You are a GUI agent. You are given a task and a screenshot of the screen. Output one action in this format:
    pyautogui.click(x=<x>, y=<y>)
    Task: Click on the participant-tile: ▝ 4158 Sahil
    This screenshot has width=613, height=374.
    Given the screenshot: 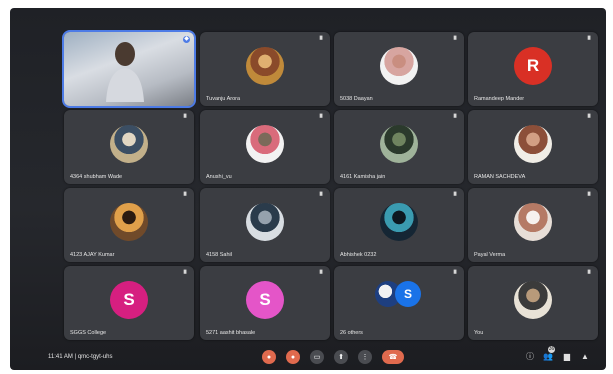 What is the action you would take?
    pyautogui.click(x=265, y=225)
    